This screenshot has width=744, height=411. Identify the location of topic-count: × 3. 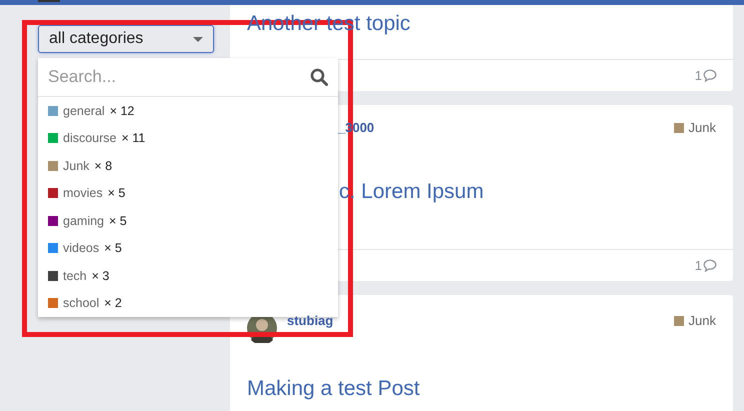
(101, 275).